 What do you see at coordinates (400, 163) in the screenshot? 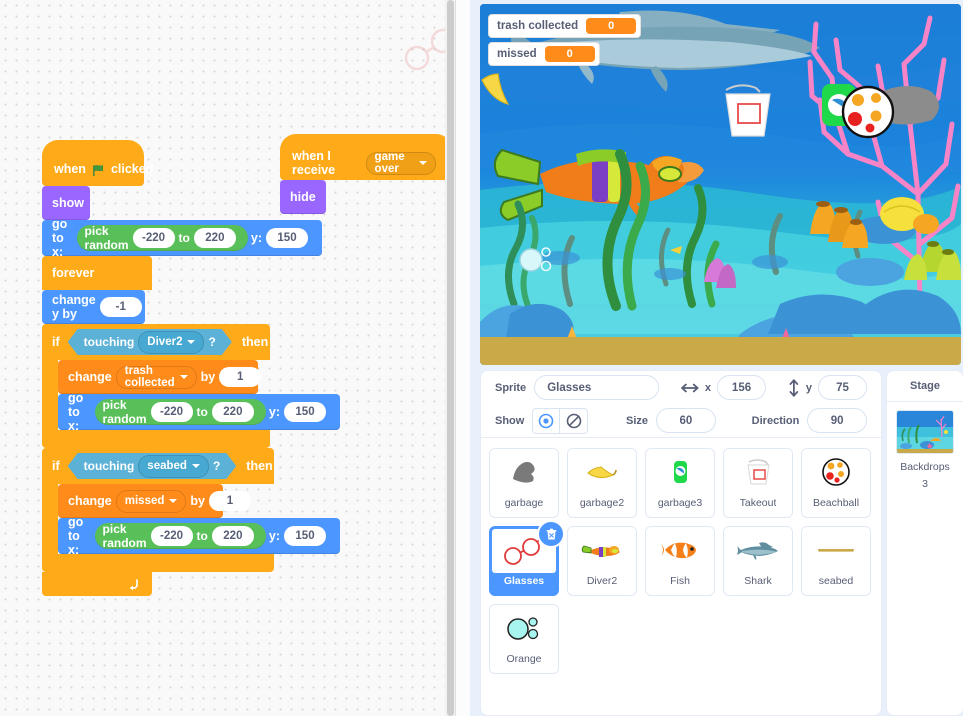
I see `message-dropdown: game over` at bounding box center [400, 163].